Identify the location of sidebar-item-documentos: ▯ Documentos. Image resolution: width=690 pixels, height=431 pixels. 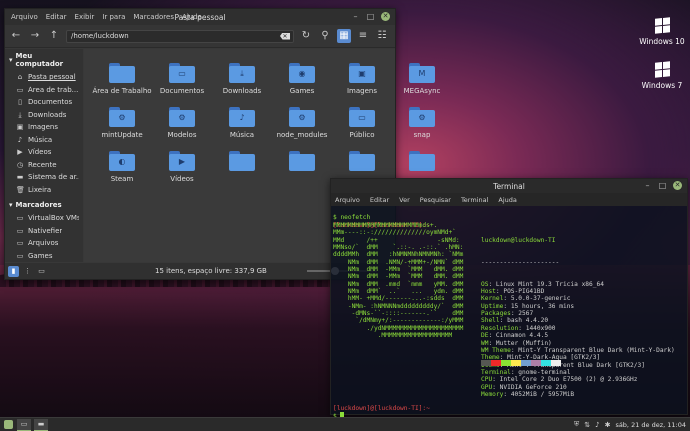
(44, 102).